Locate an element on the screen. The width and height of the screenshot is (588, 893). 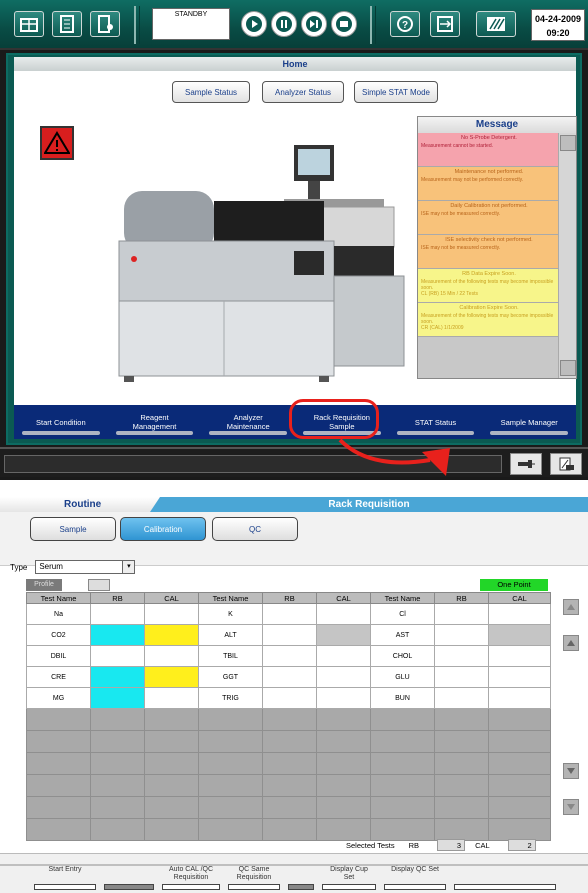
test-name-cell: DBIL is located at coordinates (58, 656).